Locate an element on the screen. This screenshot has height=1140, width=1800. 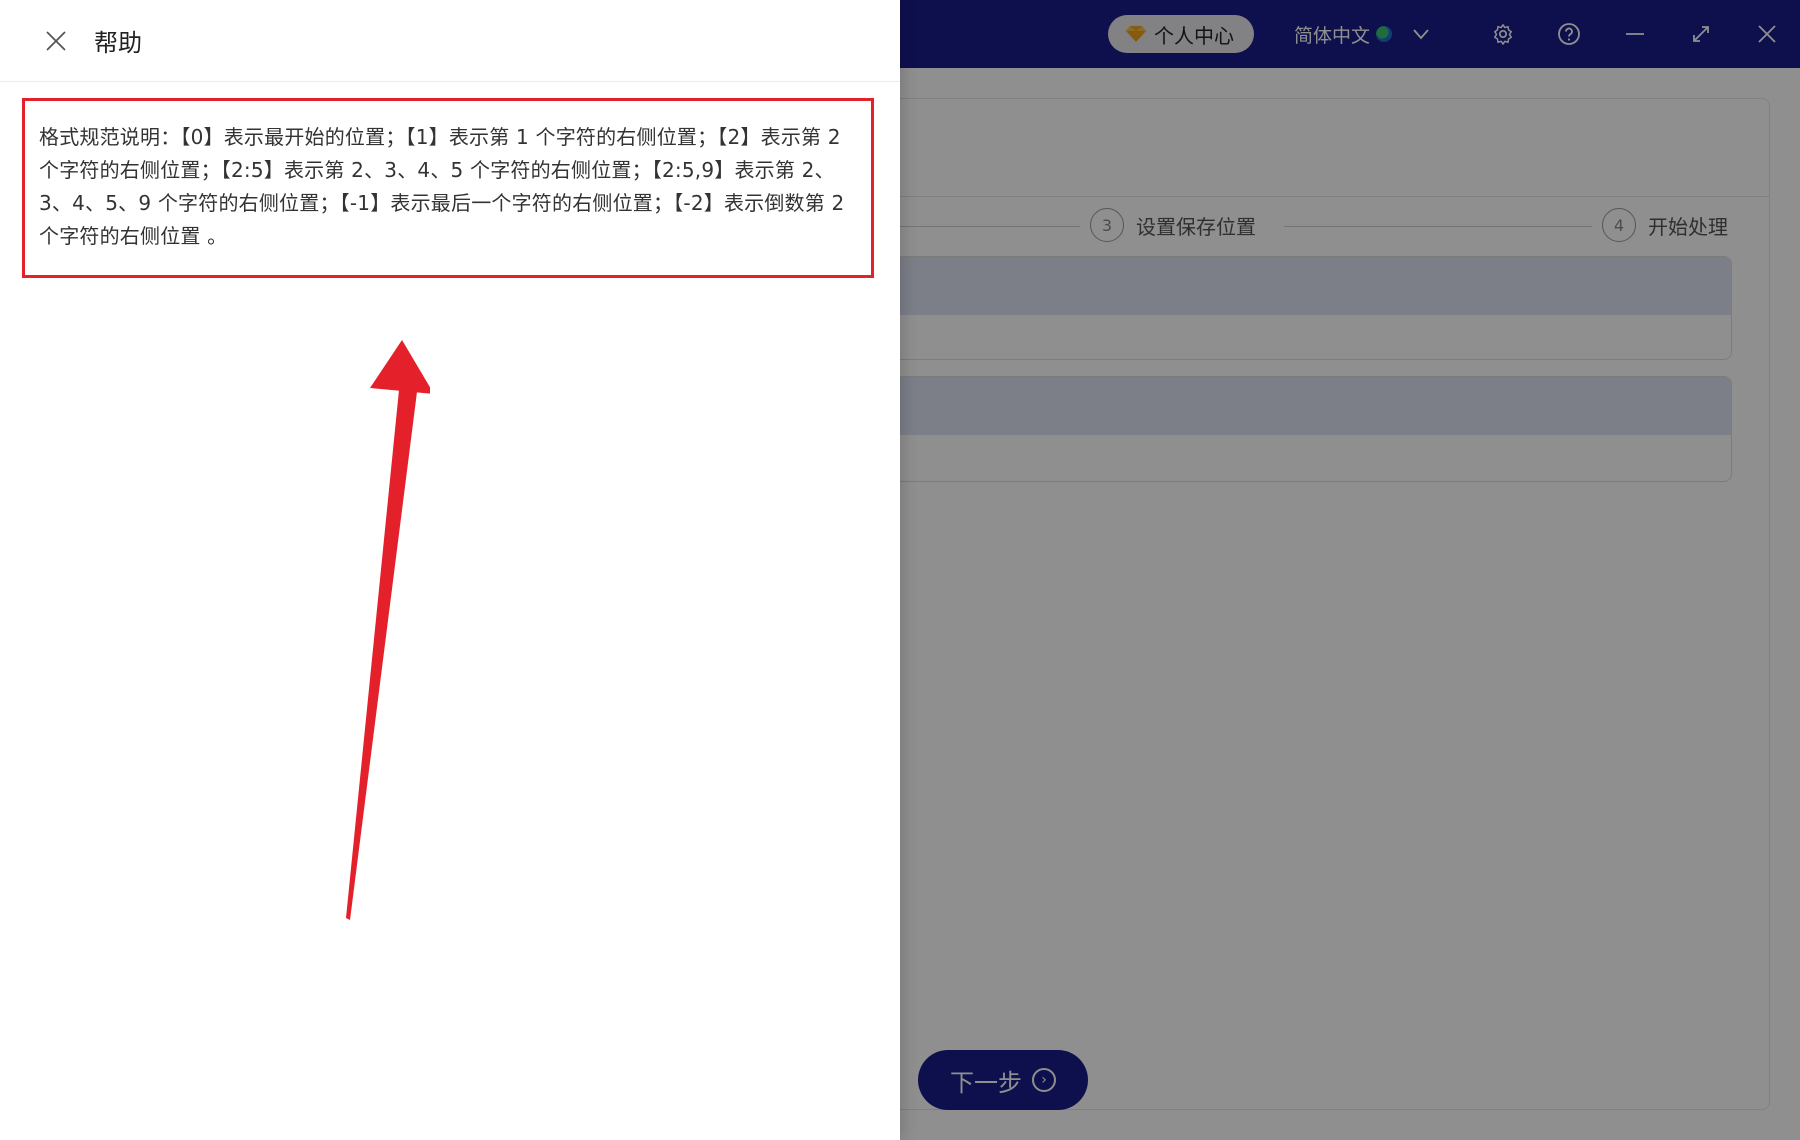
close-icon is located at coordinates (56, 40).